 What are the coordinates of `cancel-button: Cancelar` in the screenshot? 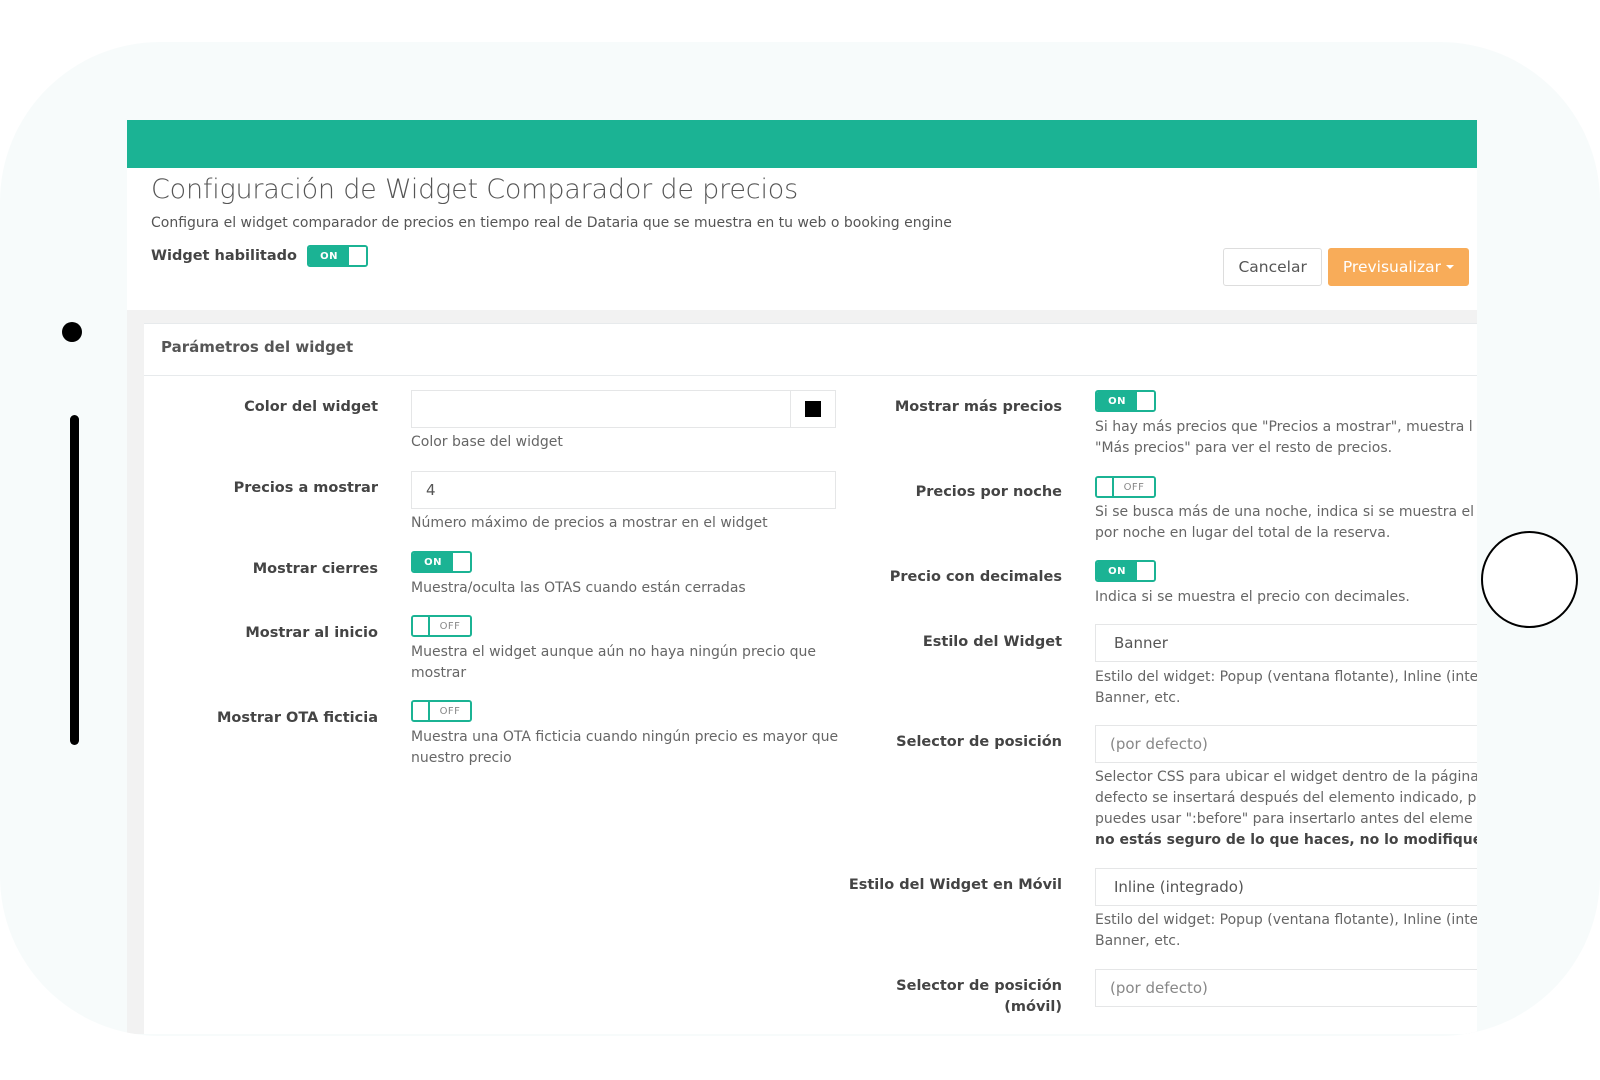 It's located at (1272, 267).